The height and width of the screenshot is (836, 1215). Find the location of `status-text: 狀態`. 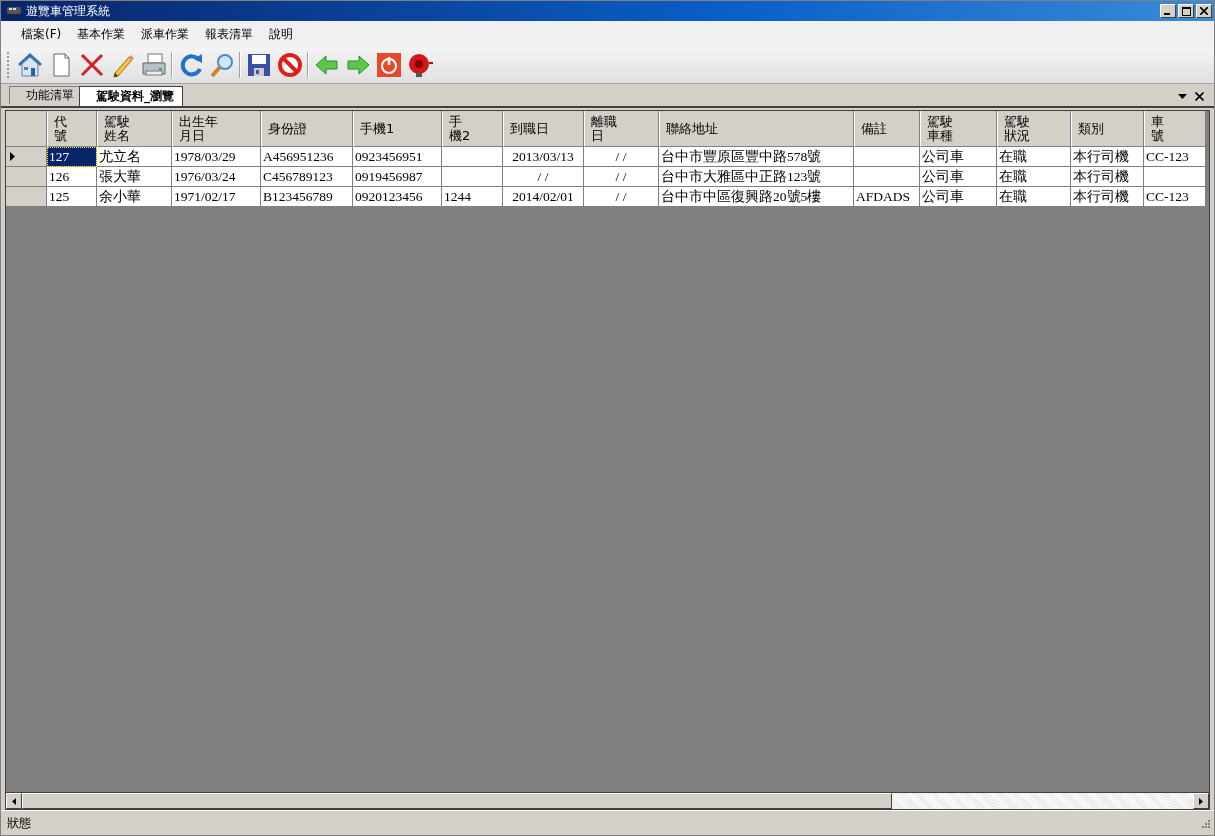

status-text: 狀態 is located at coordinates (19, 823).